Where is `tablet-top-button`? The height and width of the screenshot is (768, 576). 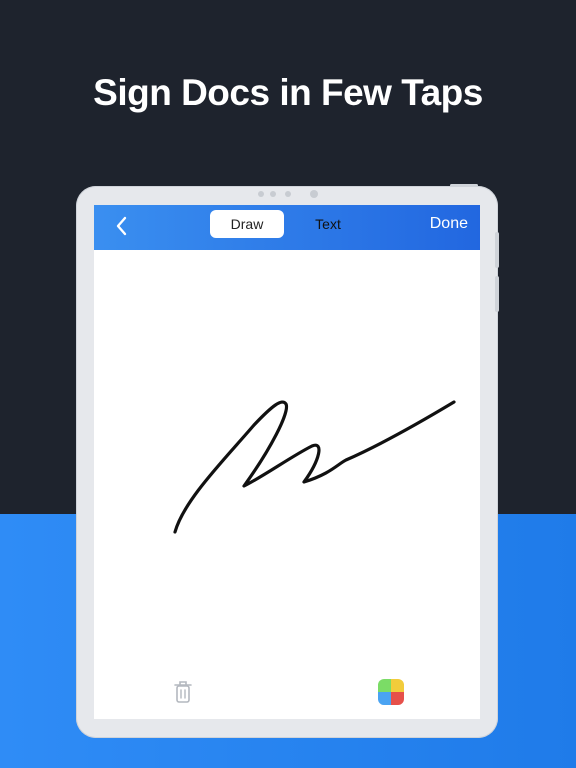 tablet-top-button is located at coordinates (464, 185).